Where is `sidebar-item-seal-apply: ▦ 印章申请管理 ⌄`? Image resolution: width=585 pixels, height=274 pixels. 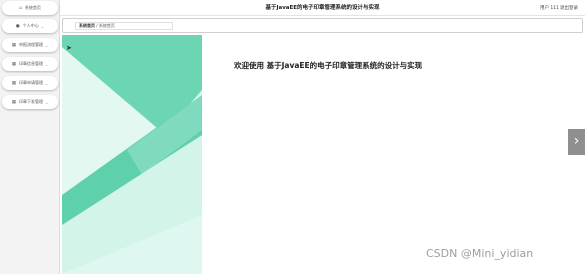
sidebar-item-seal-apply: ▦ 印章申请管理 ⌄ is located at coordinates (30, 83).